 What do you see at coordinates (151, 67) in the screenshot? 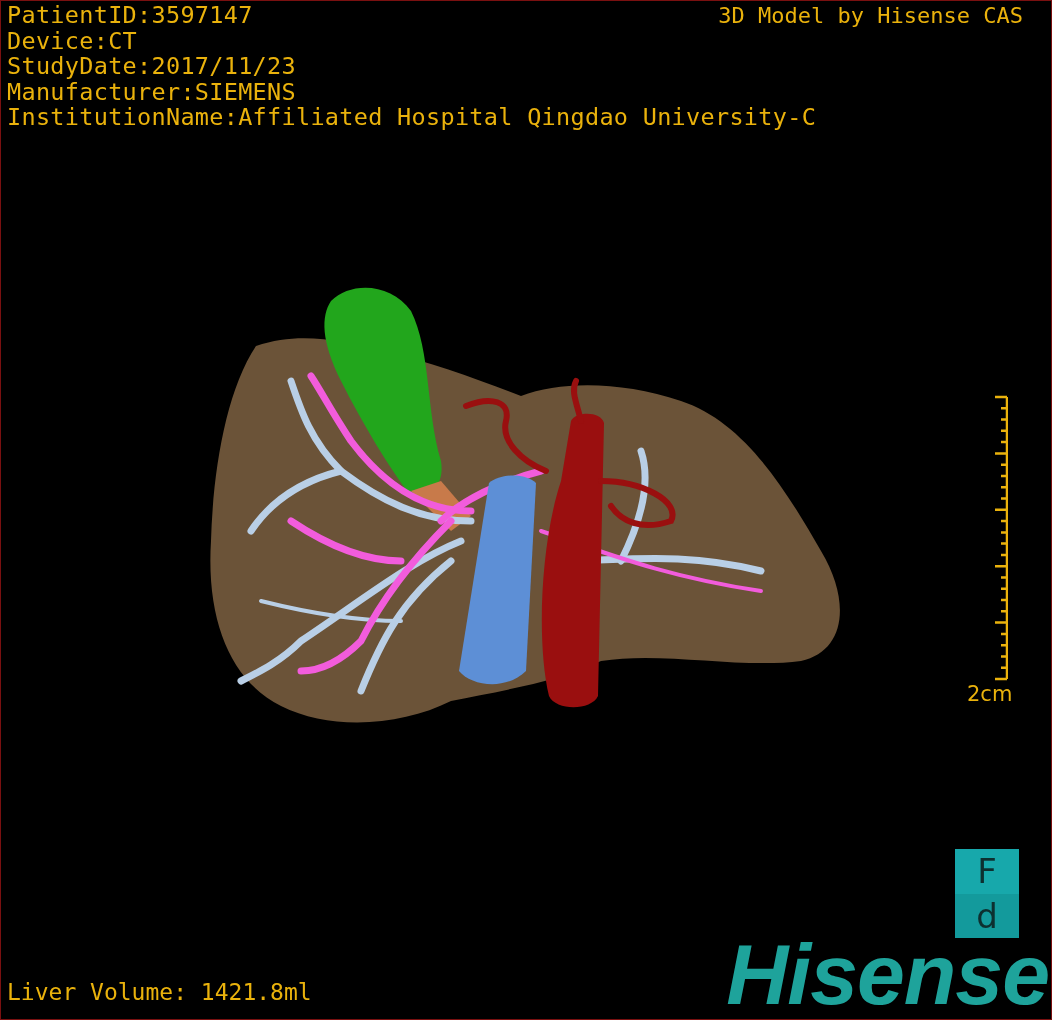
I see `info-line: StudyDate:2017/11/23` at bounding box center [151, 67].